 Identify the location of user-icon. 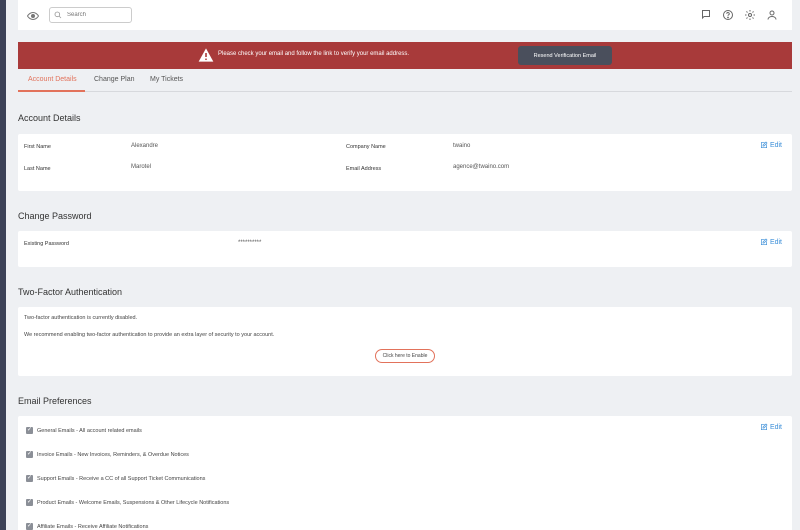
(772, 14).